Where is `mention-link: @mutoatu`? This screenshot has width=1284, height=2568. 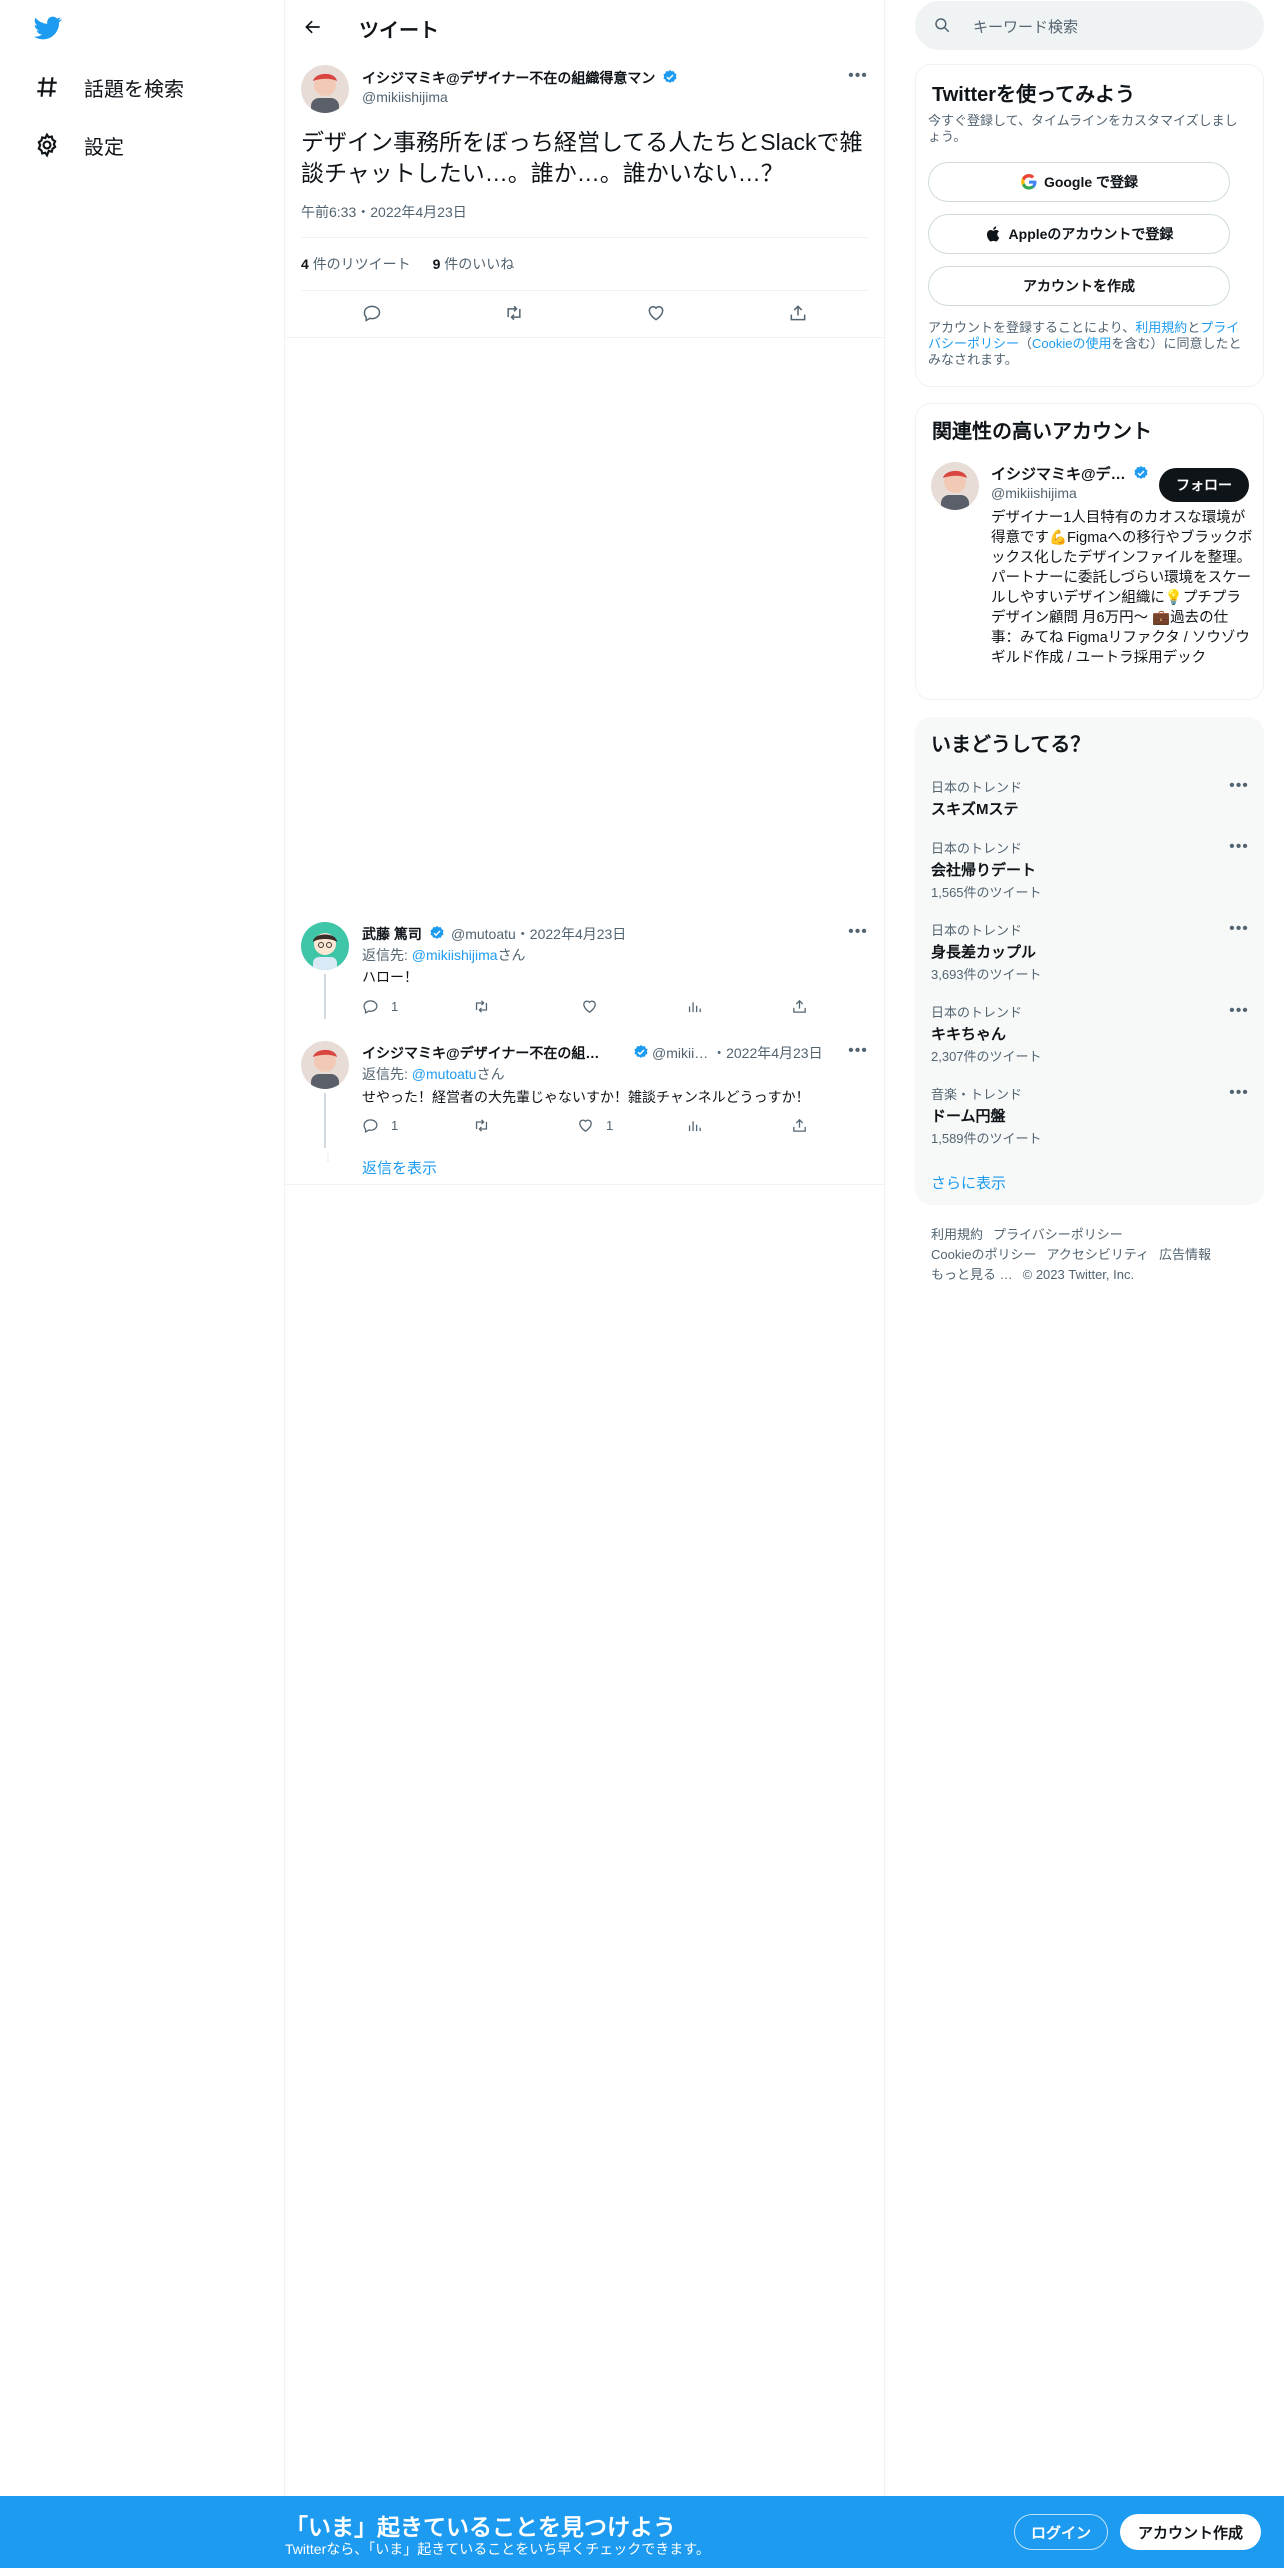 mention-link: @mutoatu is located at coordinates (444, 1074).